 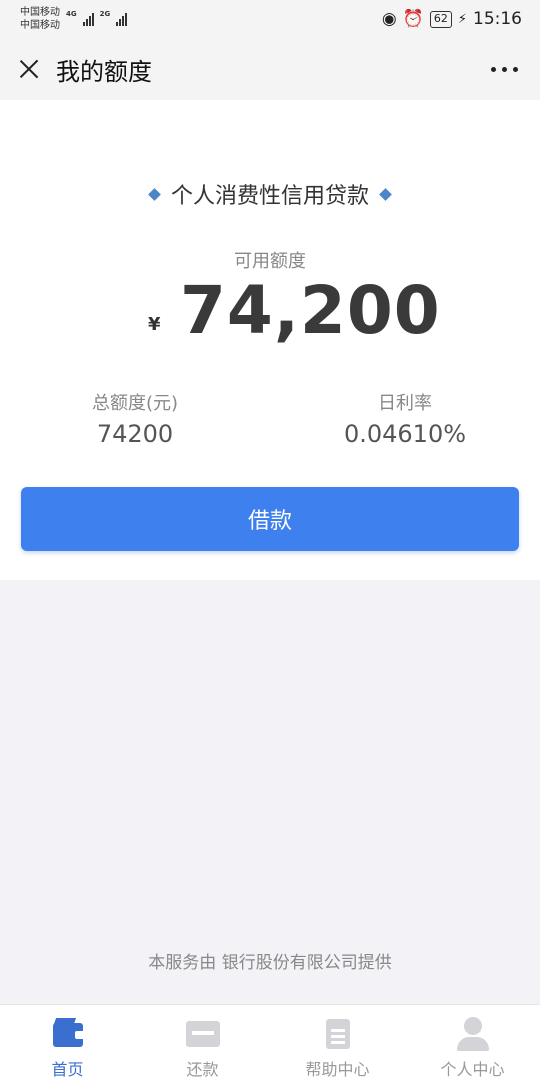 What do you see at coordinates (270, 519) in the screenshot?
I see `borrow-button: 借款` at bounding box center [270, 519].